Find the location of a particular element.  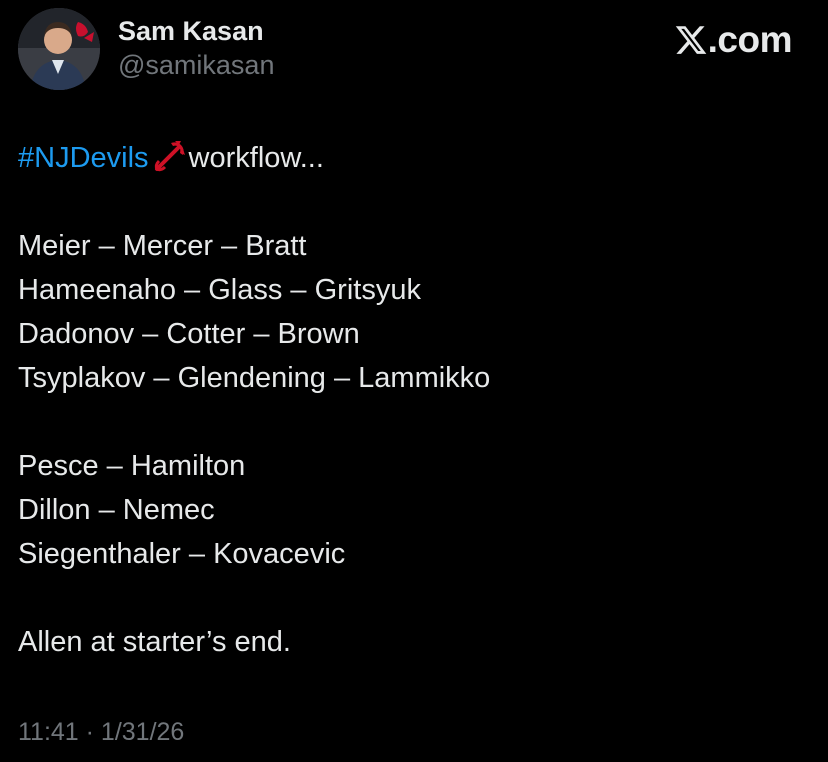

hashtag-link: #NJDevils is located at coordinates (83, 158).